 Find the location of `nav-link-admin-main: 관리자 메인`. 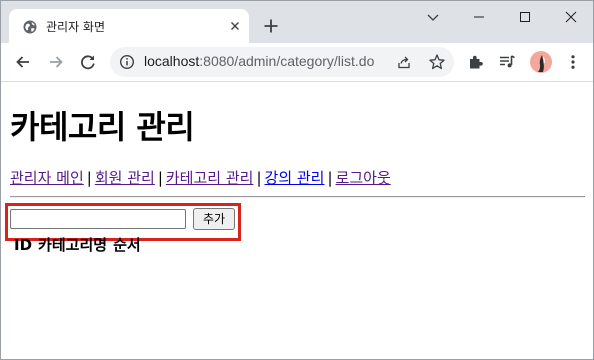

nav-link-admin-main: 관리자 메인 is located at coordinates (47, 178).